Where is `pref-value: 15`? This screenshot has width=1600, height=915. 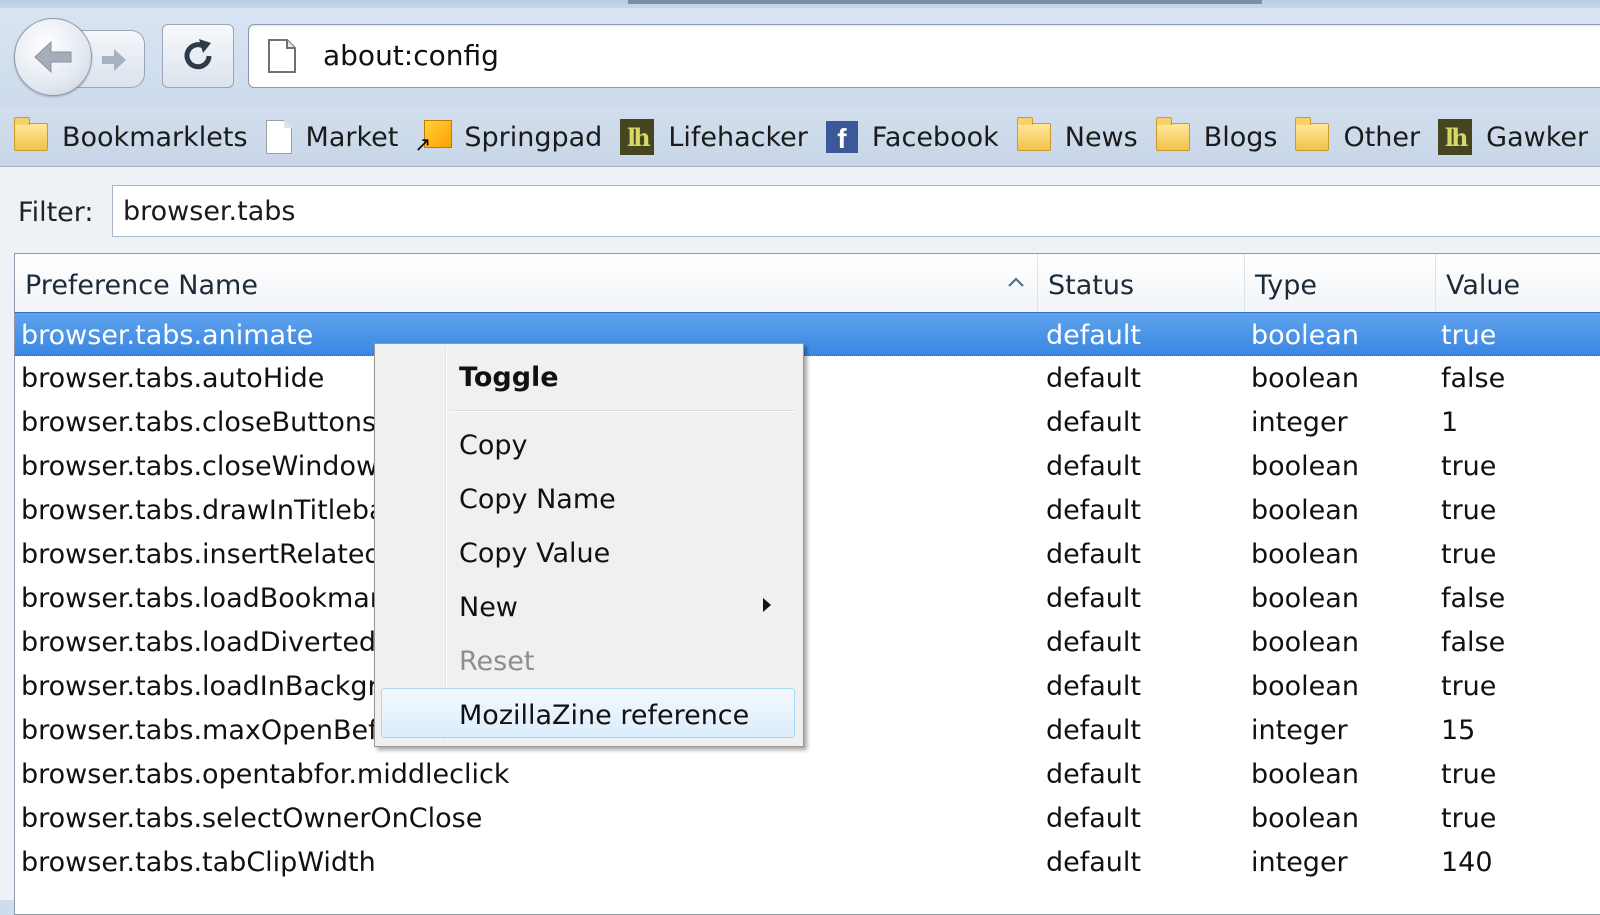
pref-value: 15 is located at coordinates (1458, 730).